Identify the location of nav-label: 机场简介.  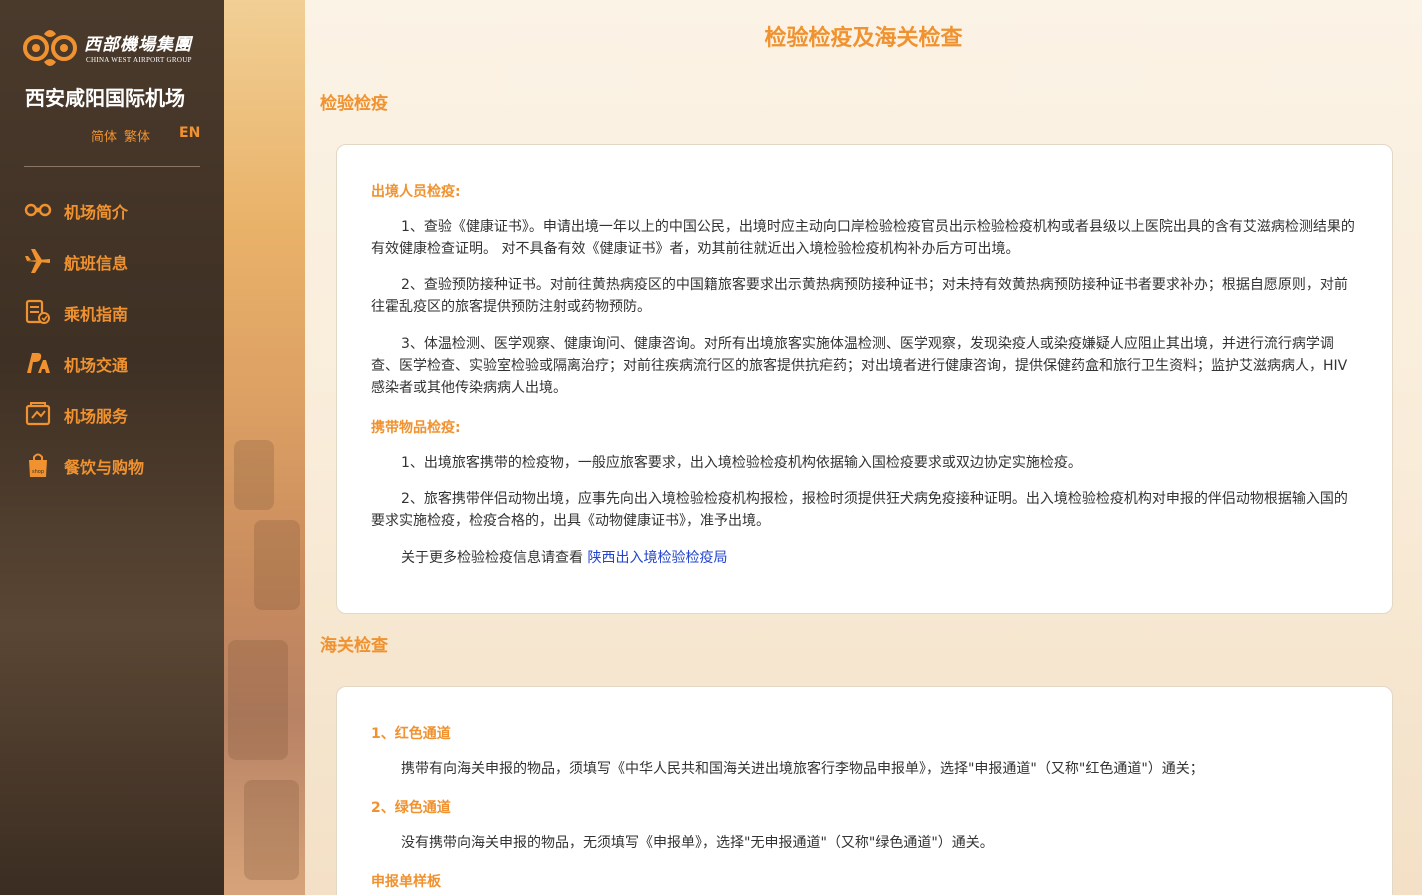
(96, 212).